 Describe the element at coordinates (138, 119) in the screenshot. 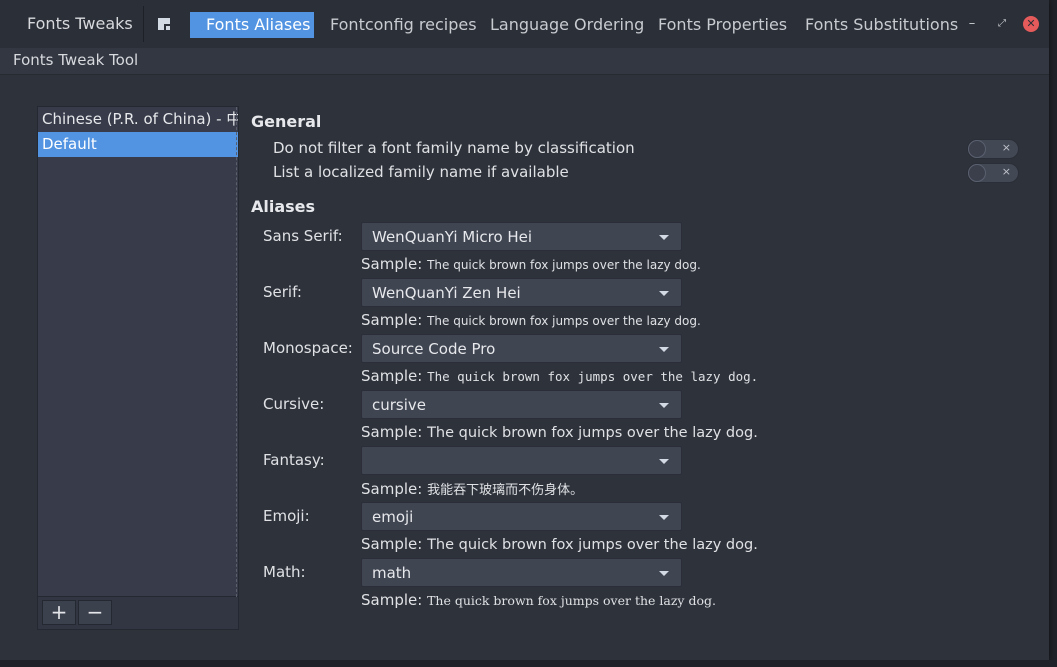

I see `list-item-chinese: Chinese (P.R. of China) - 中文` at that location.